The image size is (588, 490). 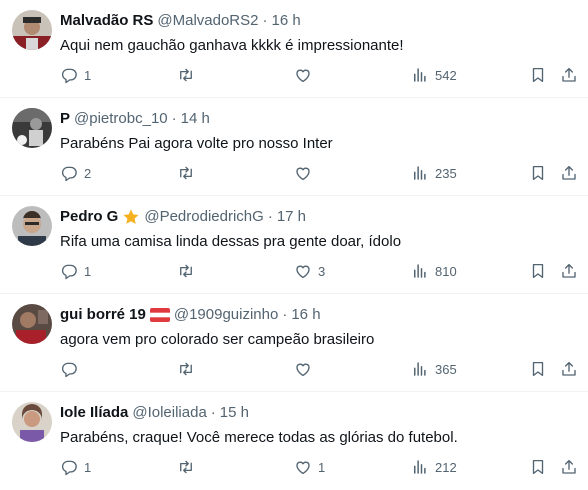 I want to click on like-count: 3, so click(x=322, y=271).